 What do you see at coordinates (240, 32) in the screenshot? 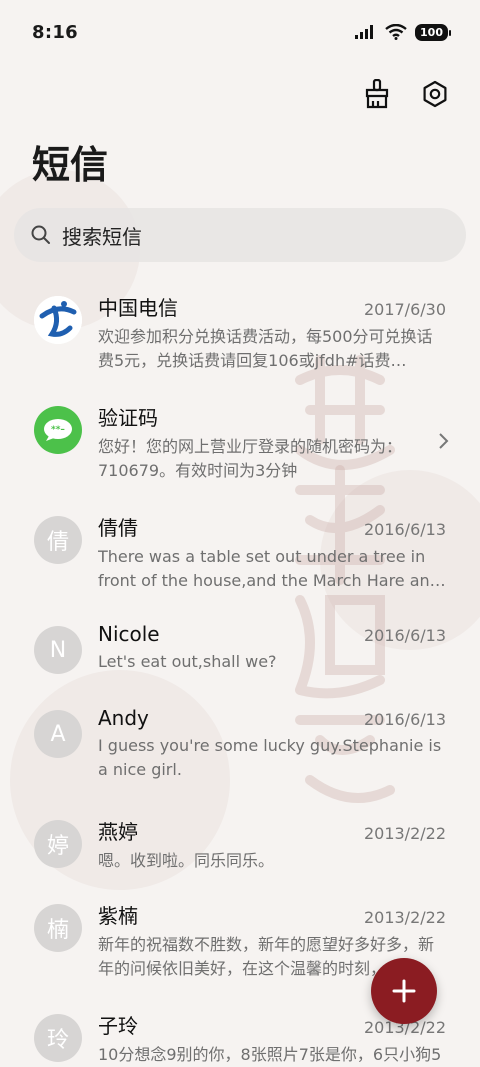
I see `status-bar: 8:16 100` at bounding box center [240, 32].